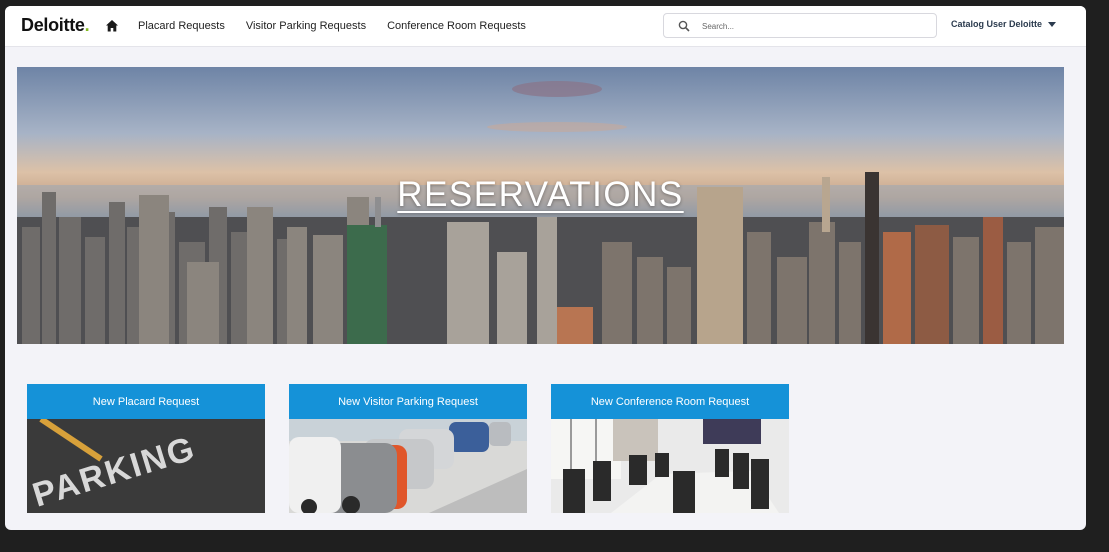  Describe the element at coordinates (146, 401) in the screenshot. I see `card-label: New Placard Request` at that location.